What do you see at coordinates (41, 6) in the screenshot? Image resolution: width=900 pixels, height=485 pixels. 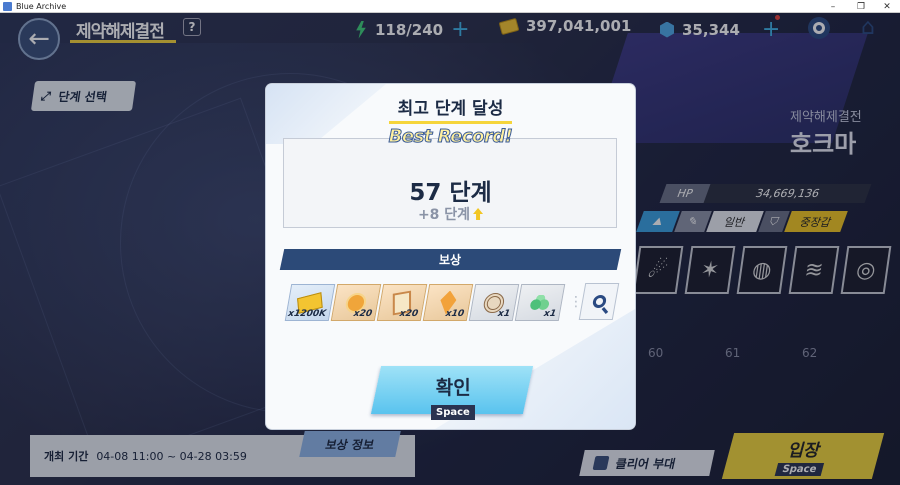 I see `window-title: Blue Archive` at bounding box center [41, 6].